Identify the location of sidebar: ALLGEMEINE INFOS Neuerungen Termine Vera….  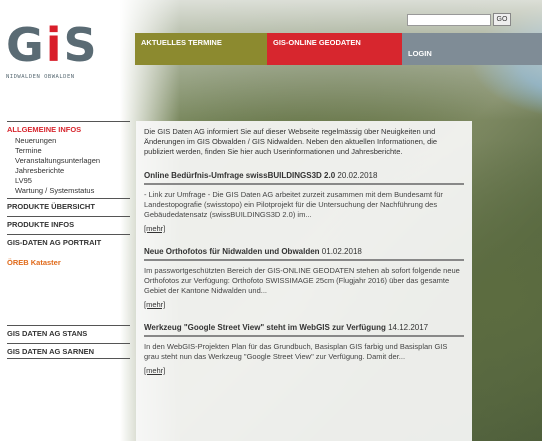
(68, 240).